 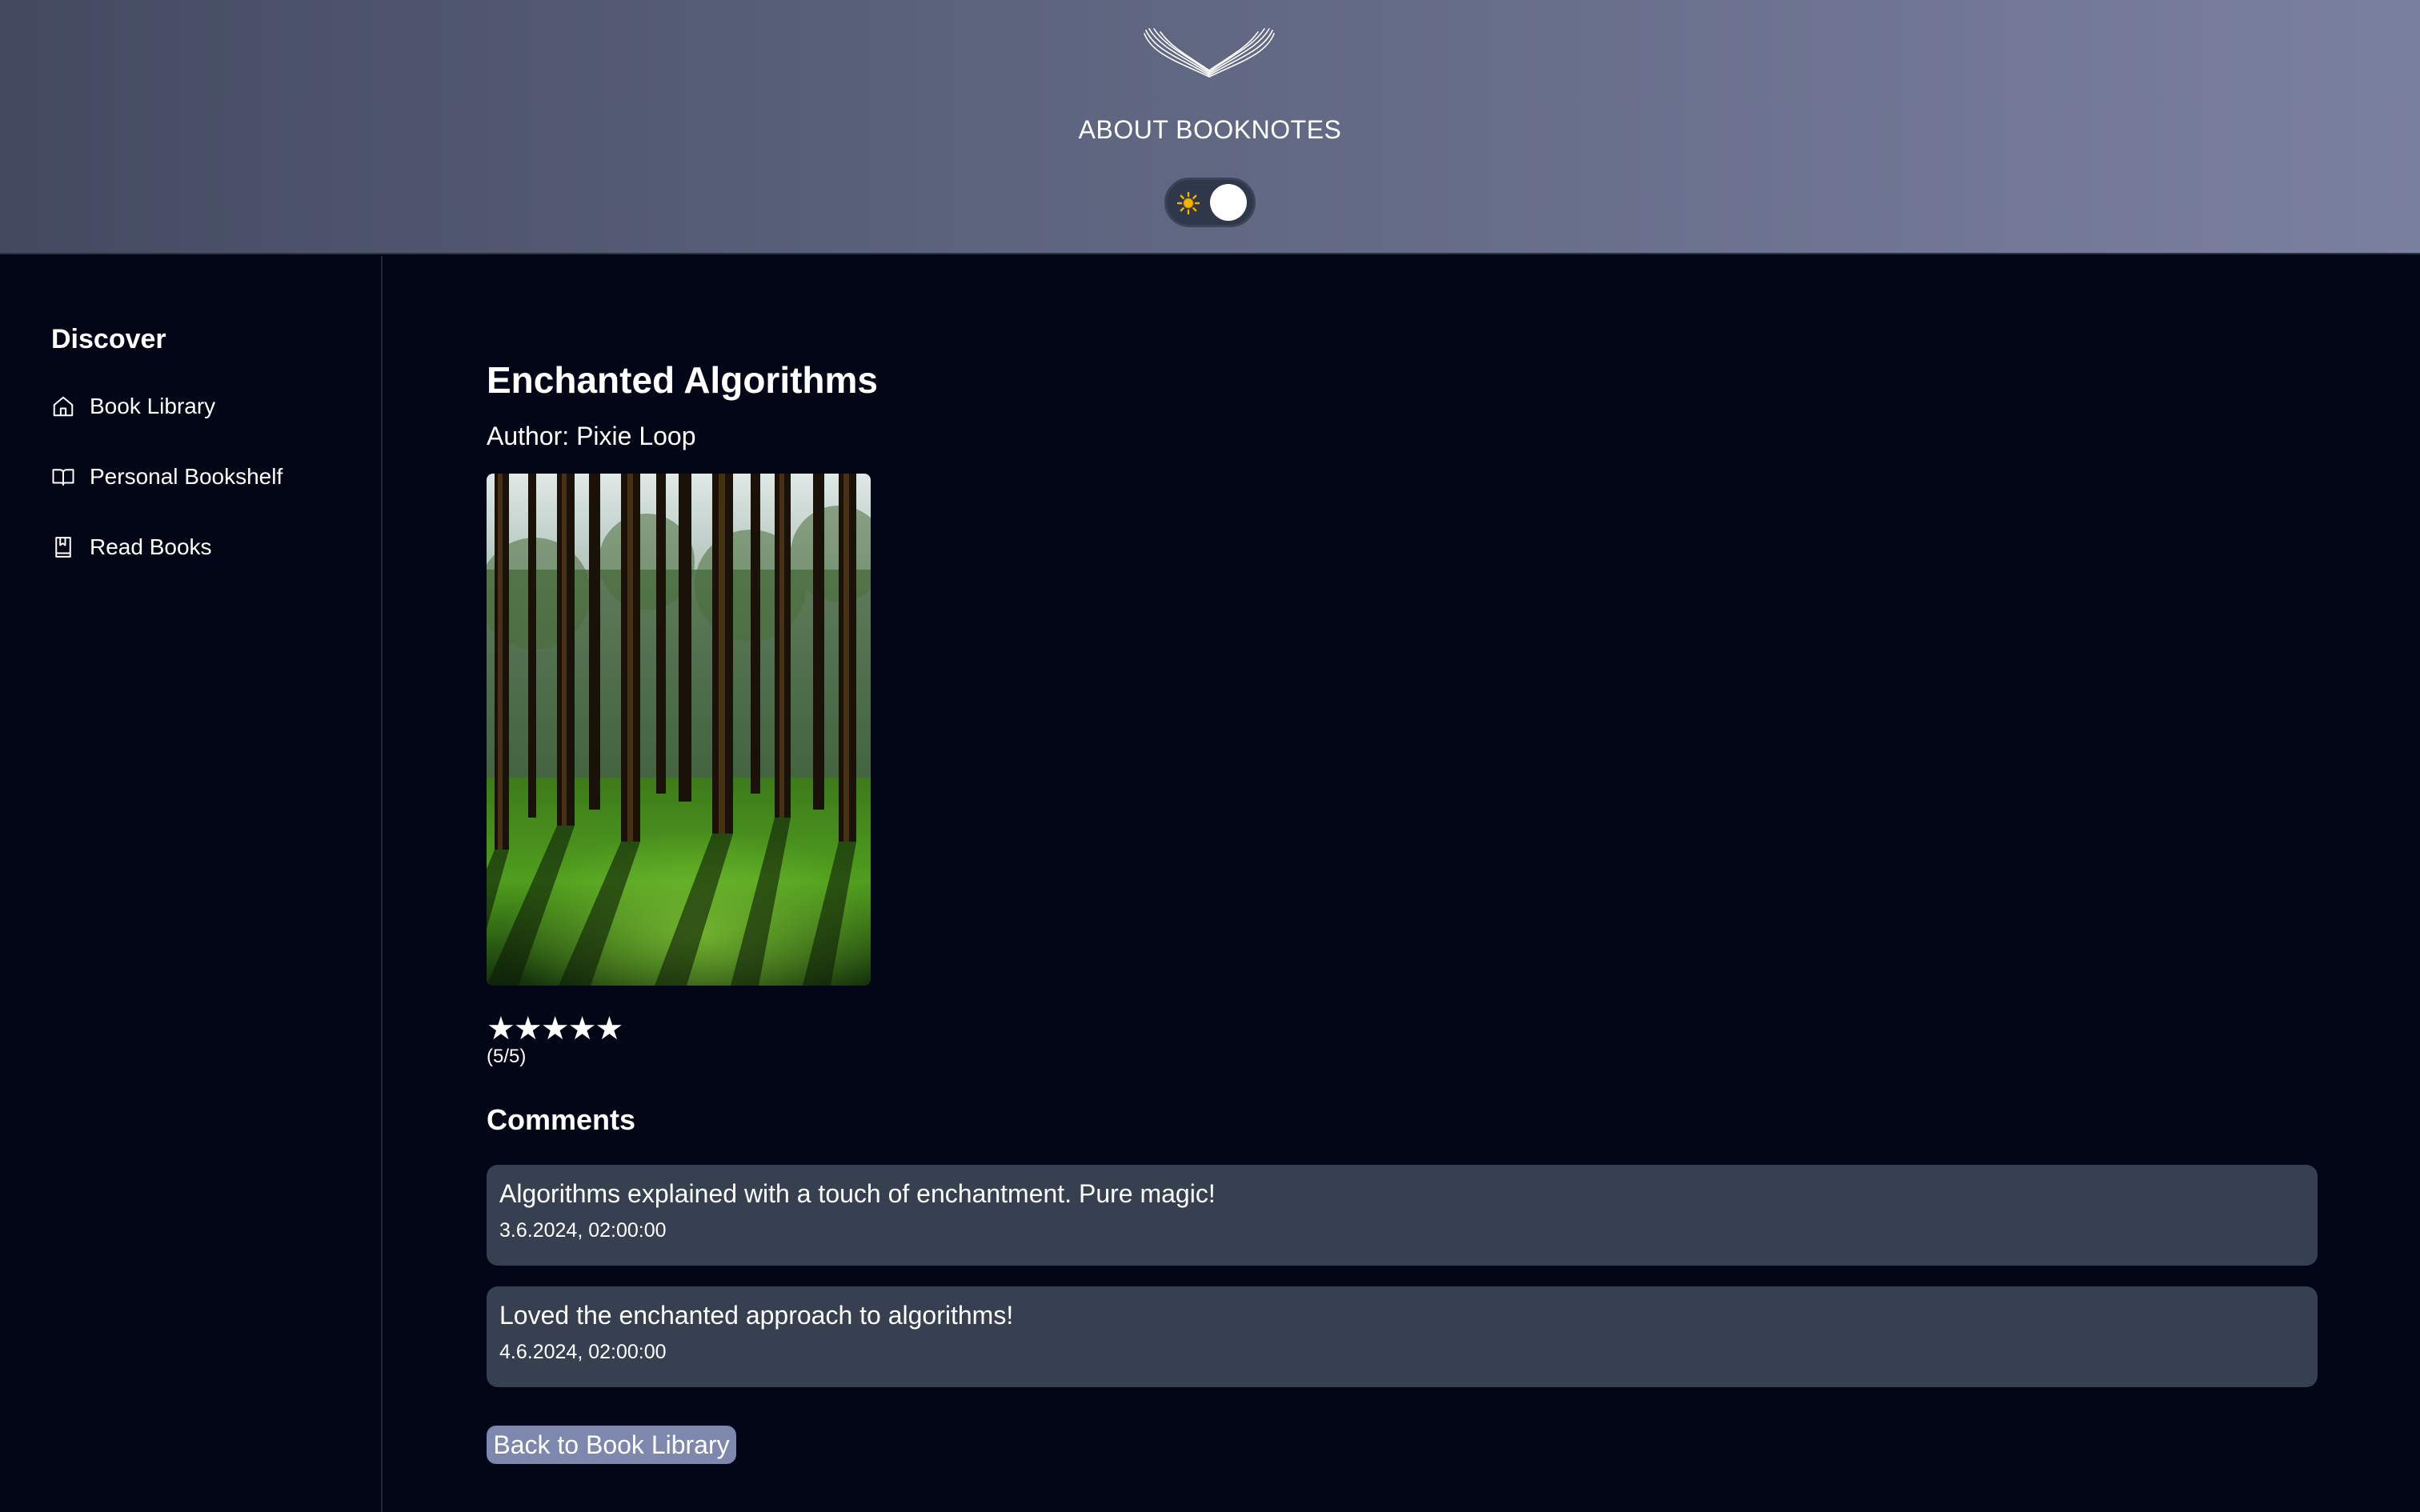 I want to click on comments-title: Comments, so click(x=561, y=1119).